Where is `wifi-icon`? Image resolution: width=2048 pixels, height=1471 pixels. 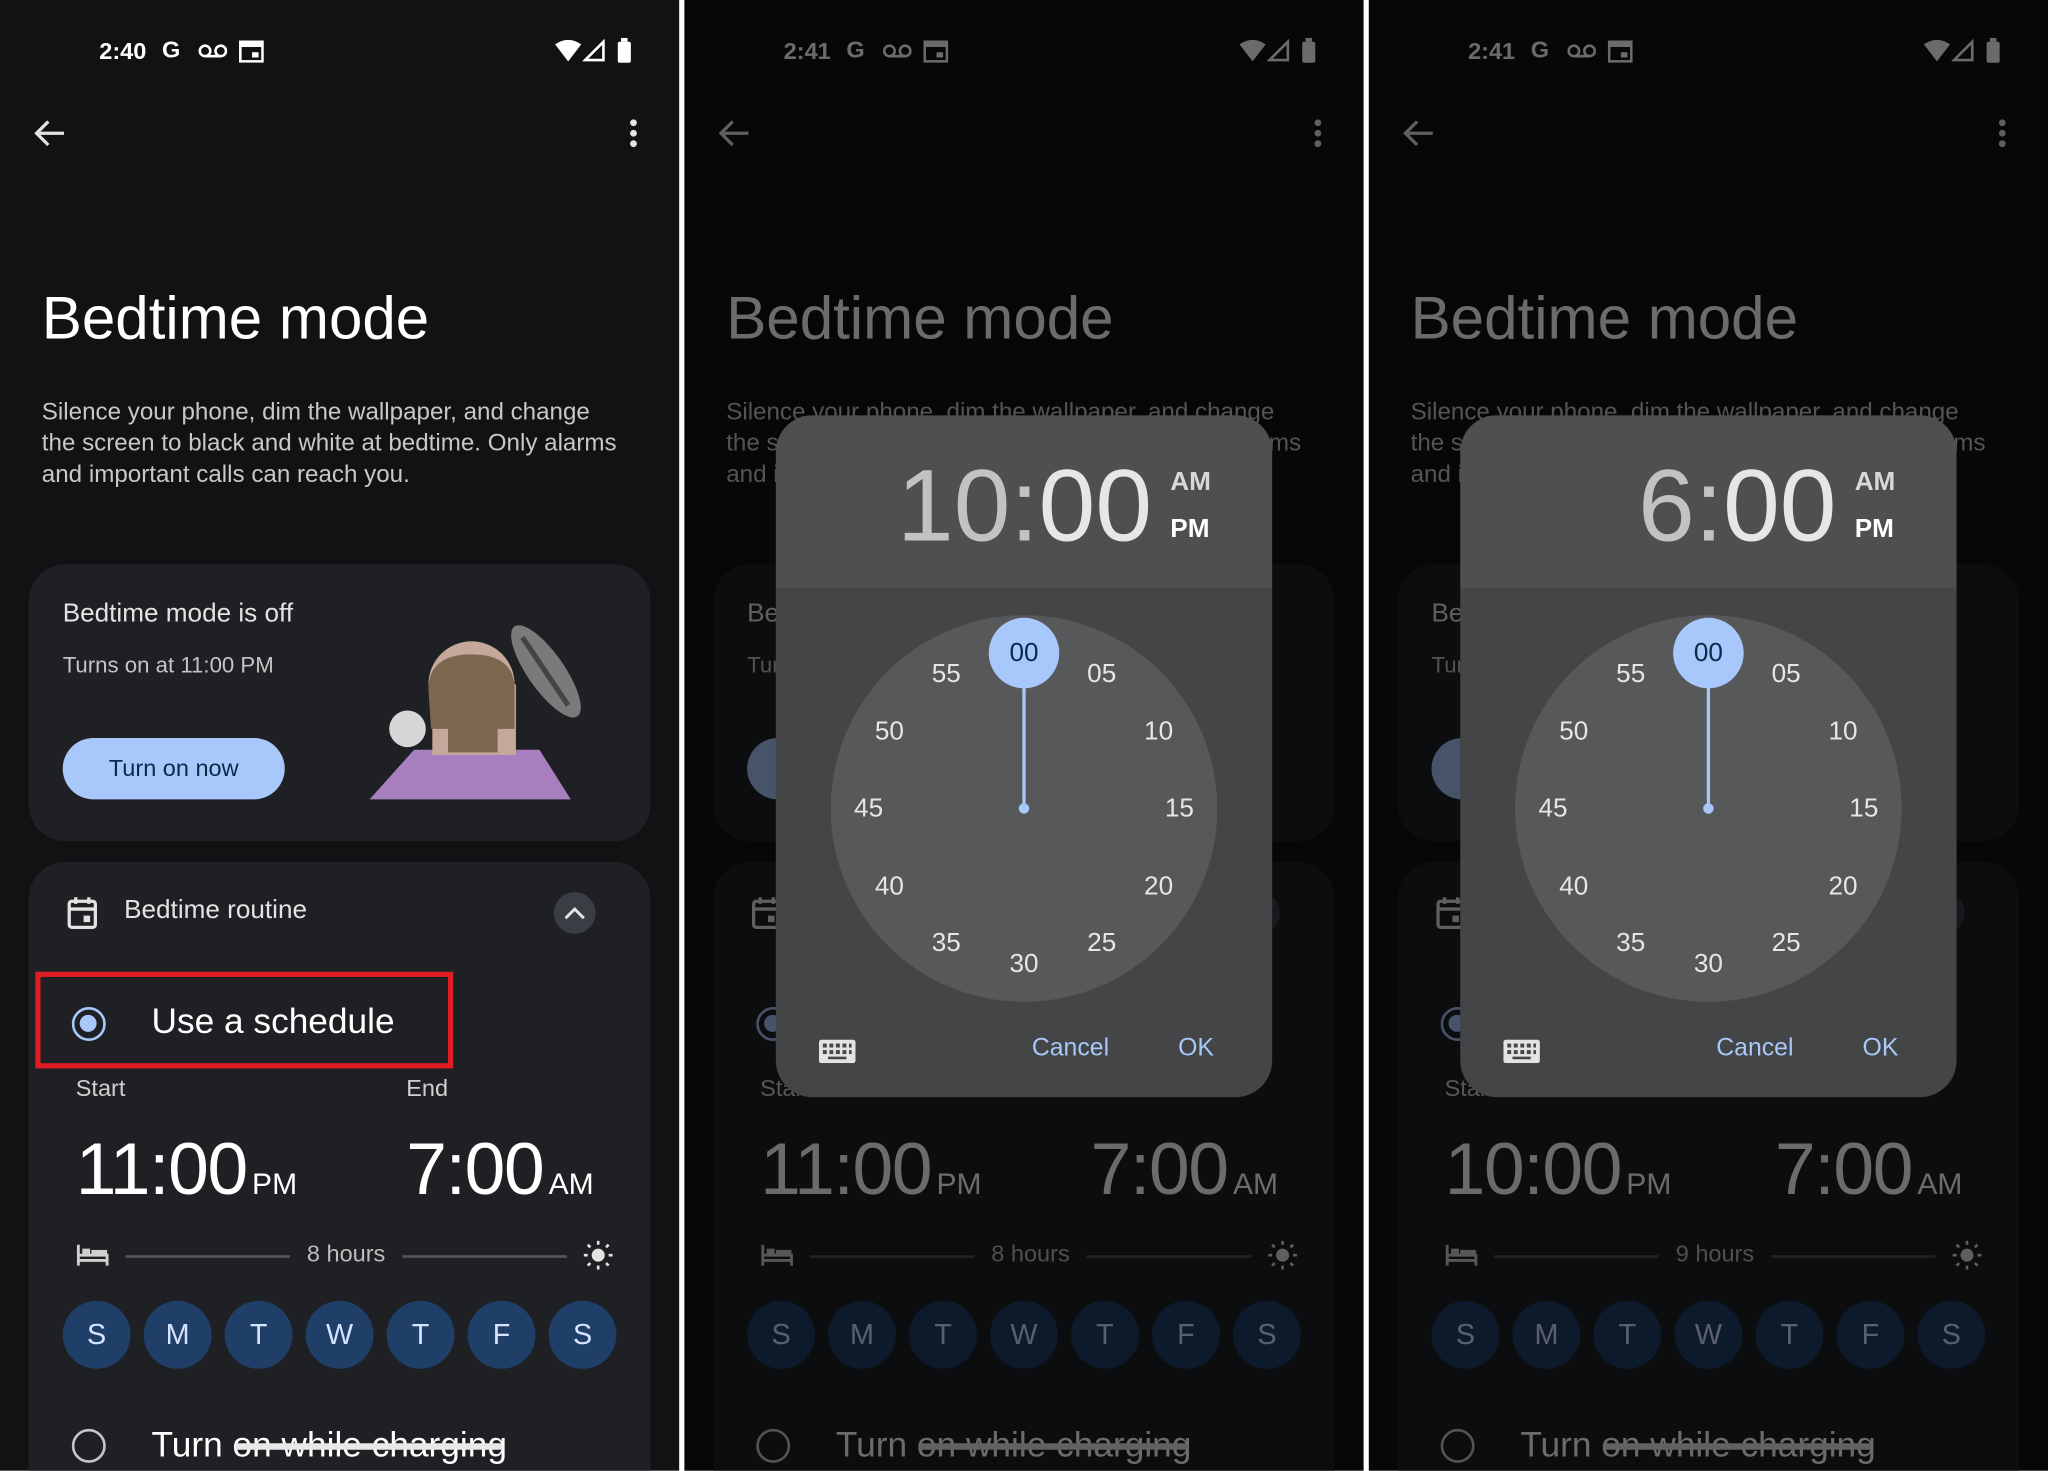
wifi-icon is located at coordinates (568, 50).